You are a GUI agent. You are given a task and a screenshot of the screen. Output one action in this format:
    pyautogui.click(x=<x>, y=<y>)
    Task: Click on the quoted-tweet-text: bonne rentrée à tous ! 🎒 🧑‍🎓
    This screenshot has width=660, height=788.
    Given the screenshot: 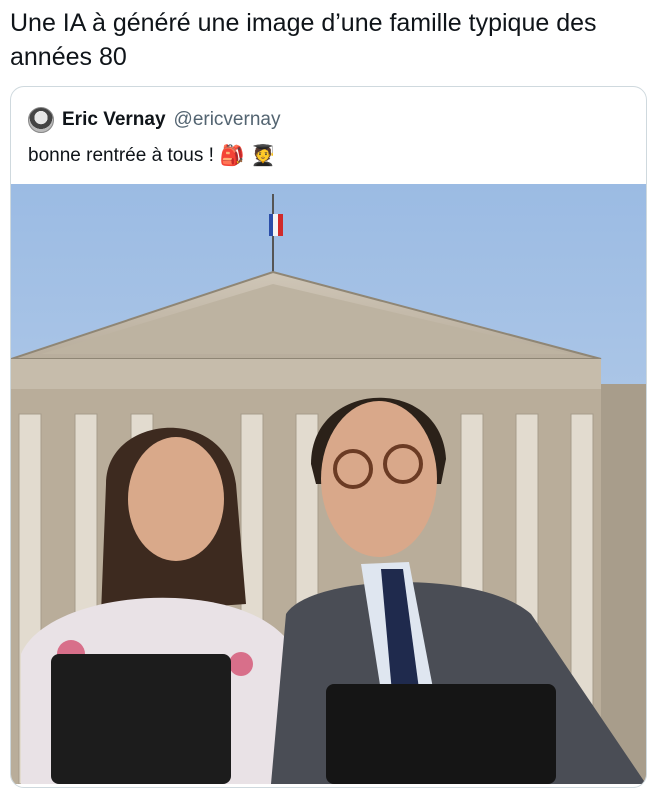 What is the action you would take?
    pyautogui.click(x=152, y=156)
    